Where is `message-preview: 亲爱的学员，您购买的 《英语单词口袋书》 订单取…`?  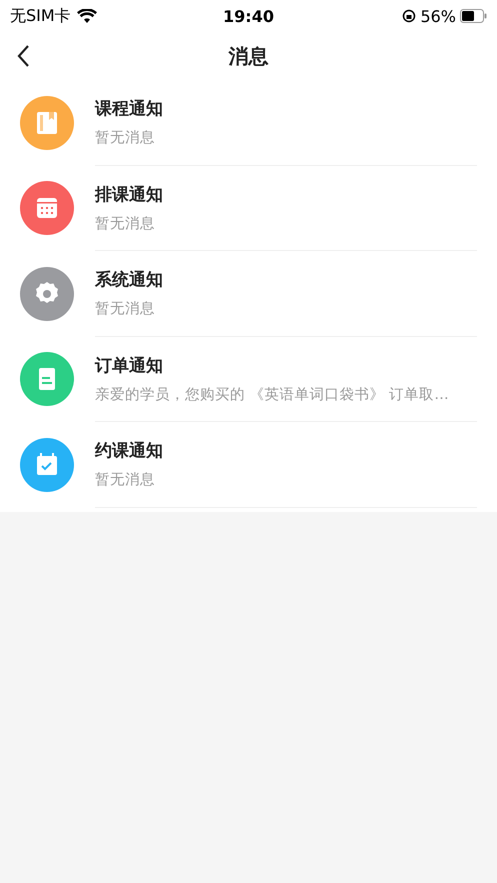
message-preview: 亲爱的学员，您购买的 《英语单词口袋书》 订单取… is located at coordinates (272, 395).